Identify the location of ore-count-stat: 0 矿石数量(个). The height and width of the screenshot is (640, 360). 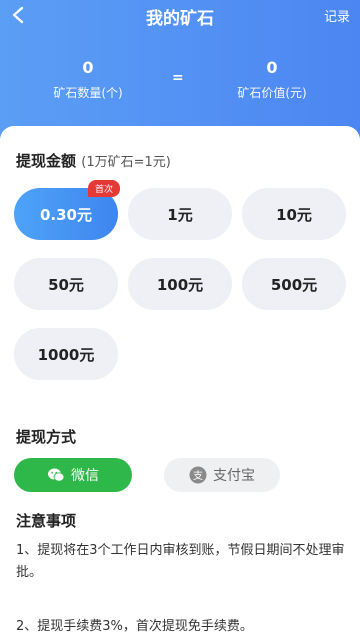
(88, 79).